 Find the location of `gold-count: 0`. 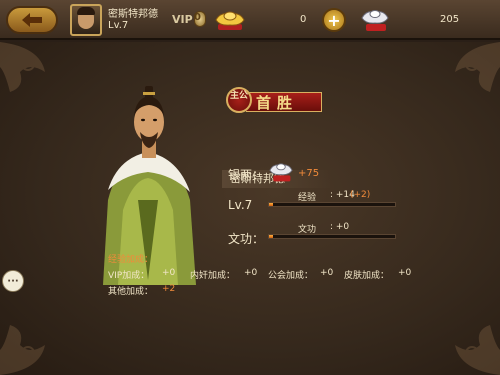

gold-count: 0 is located at coordinates (303, 19).